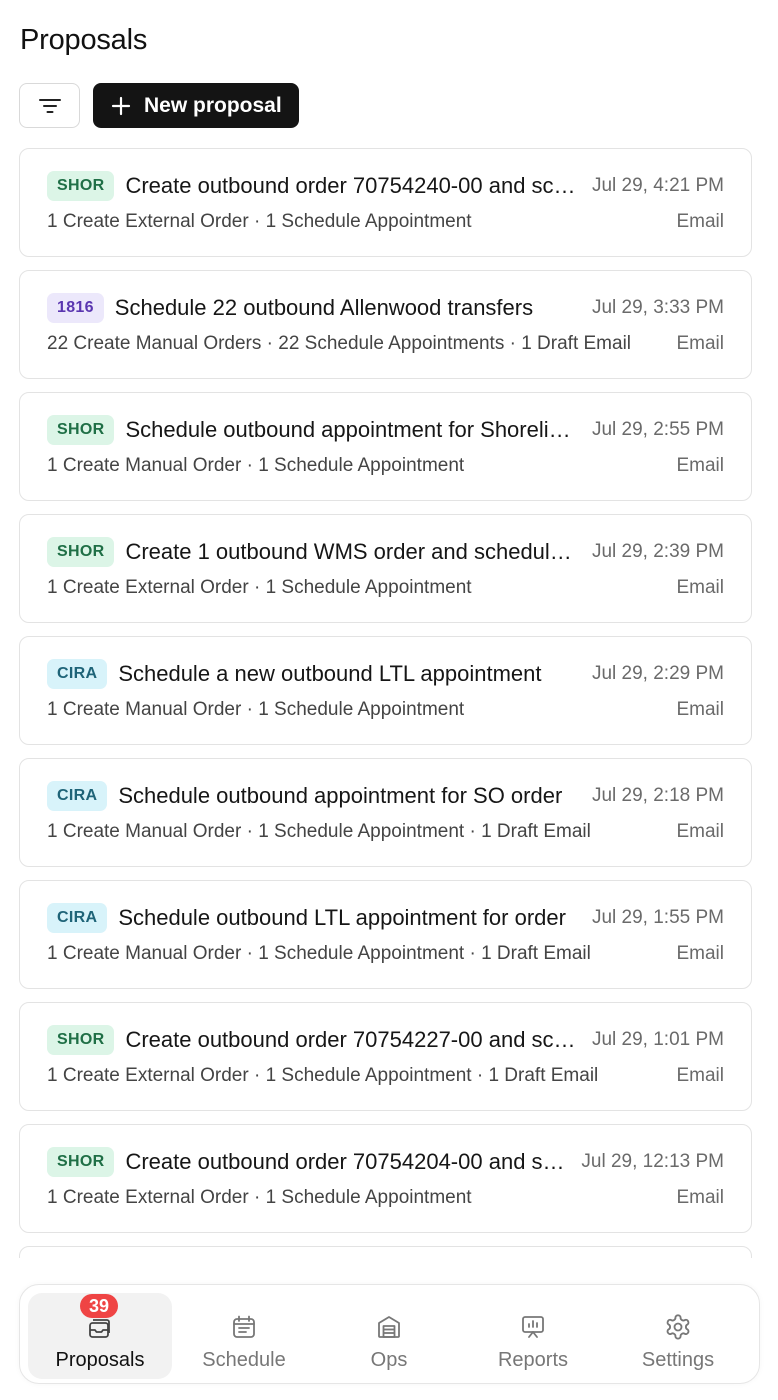 This screenshot has width=778, height=1400. What do you see at coordinates (533, 1327) in the screenshot?
I see `presentation-chart-icon` at bounding box center [533, 1327].